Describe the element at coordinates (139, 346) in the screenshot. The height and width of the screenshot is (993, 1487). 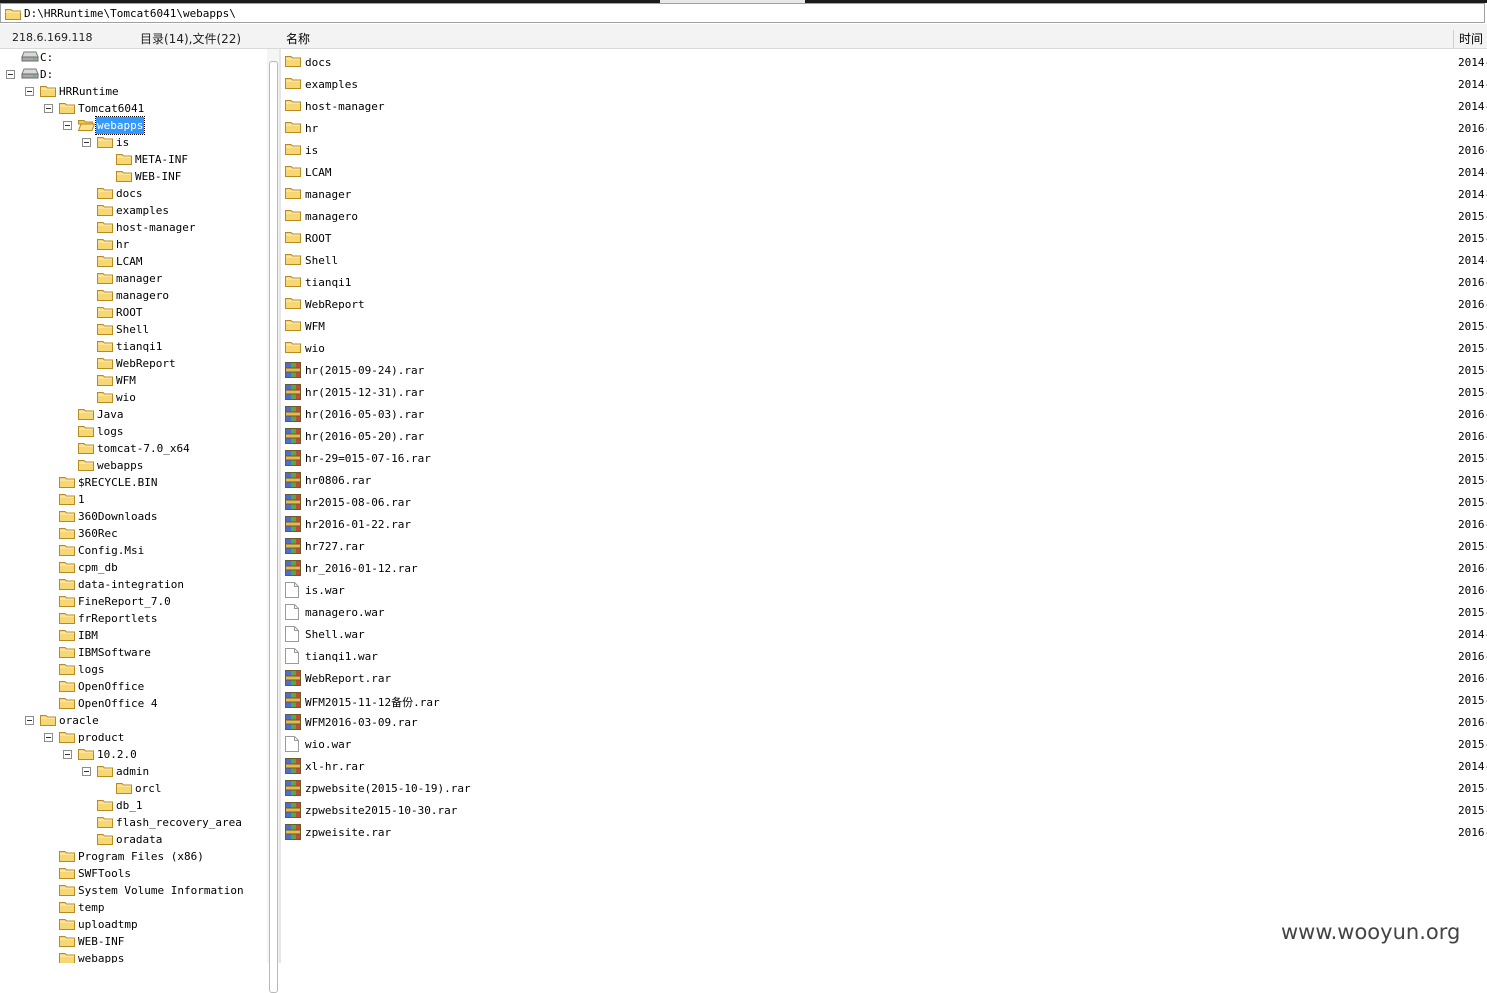
I see `tree-node-label: tianqi1` at that location.